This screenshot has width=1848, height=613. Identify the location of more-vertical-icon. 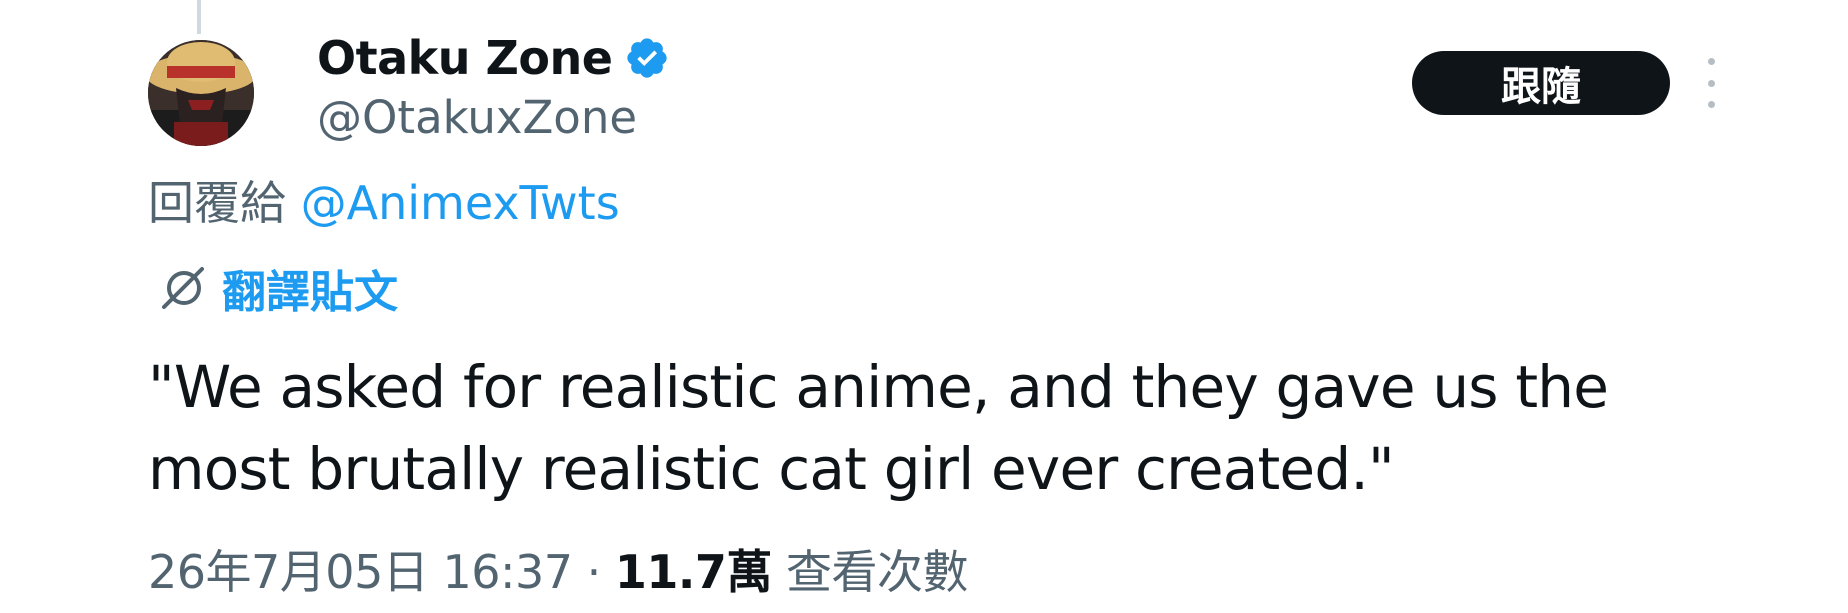
(1711, 83).